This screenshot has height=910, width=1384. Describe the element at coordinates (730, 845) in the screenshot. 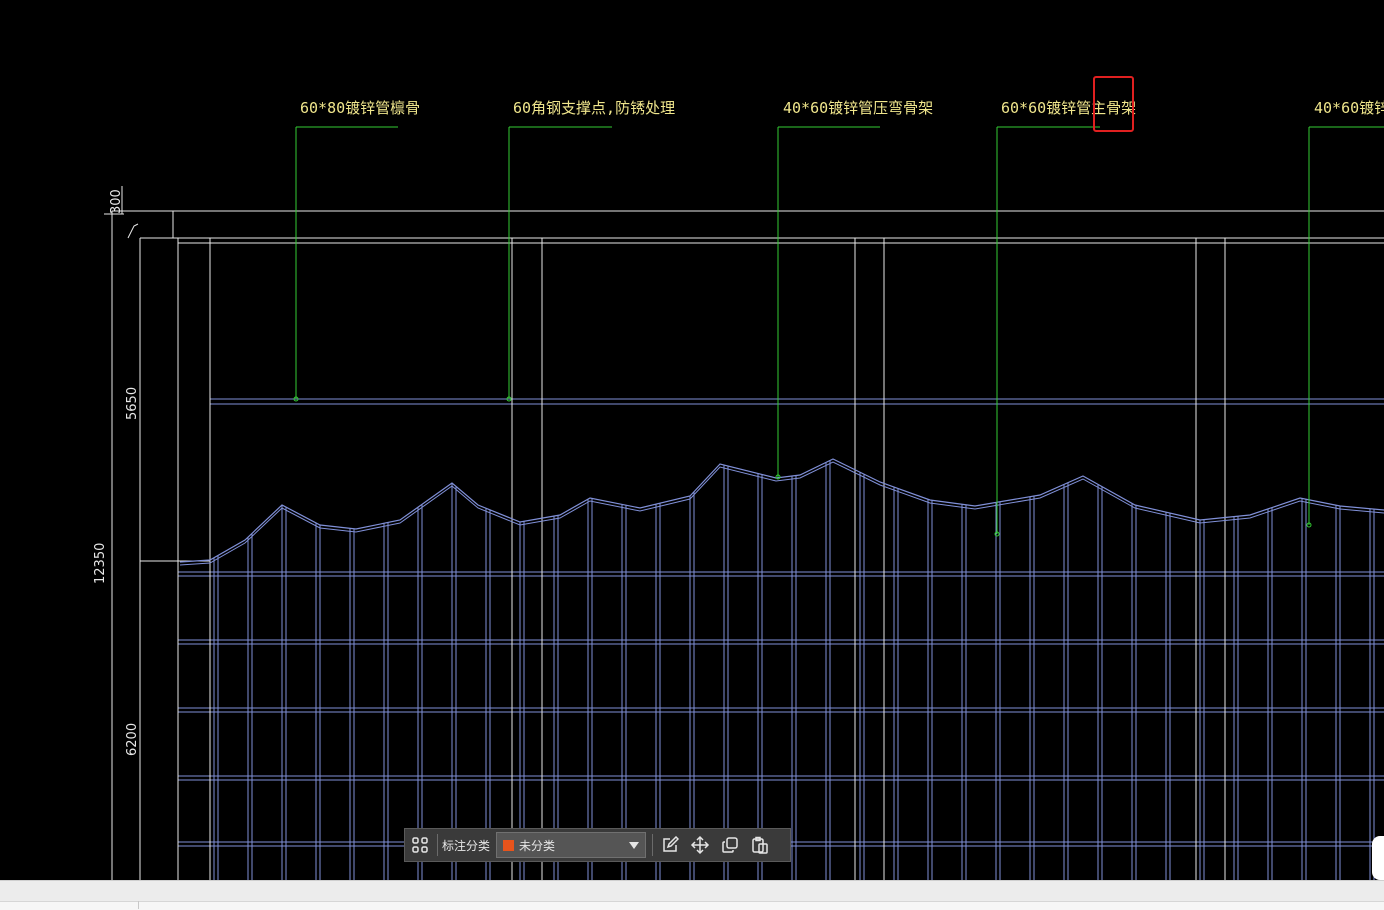

I see `copy-icon` at that location.